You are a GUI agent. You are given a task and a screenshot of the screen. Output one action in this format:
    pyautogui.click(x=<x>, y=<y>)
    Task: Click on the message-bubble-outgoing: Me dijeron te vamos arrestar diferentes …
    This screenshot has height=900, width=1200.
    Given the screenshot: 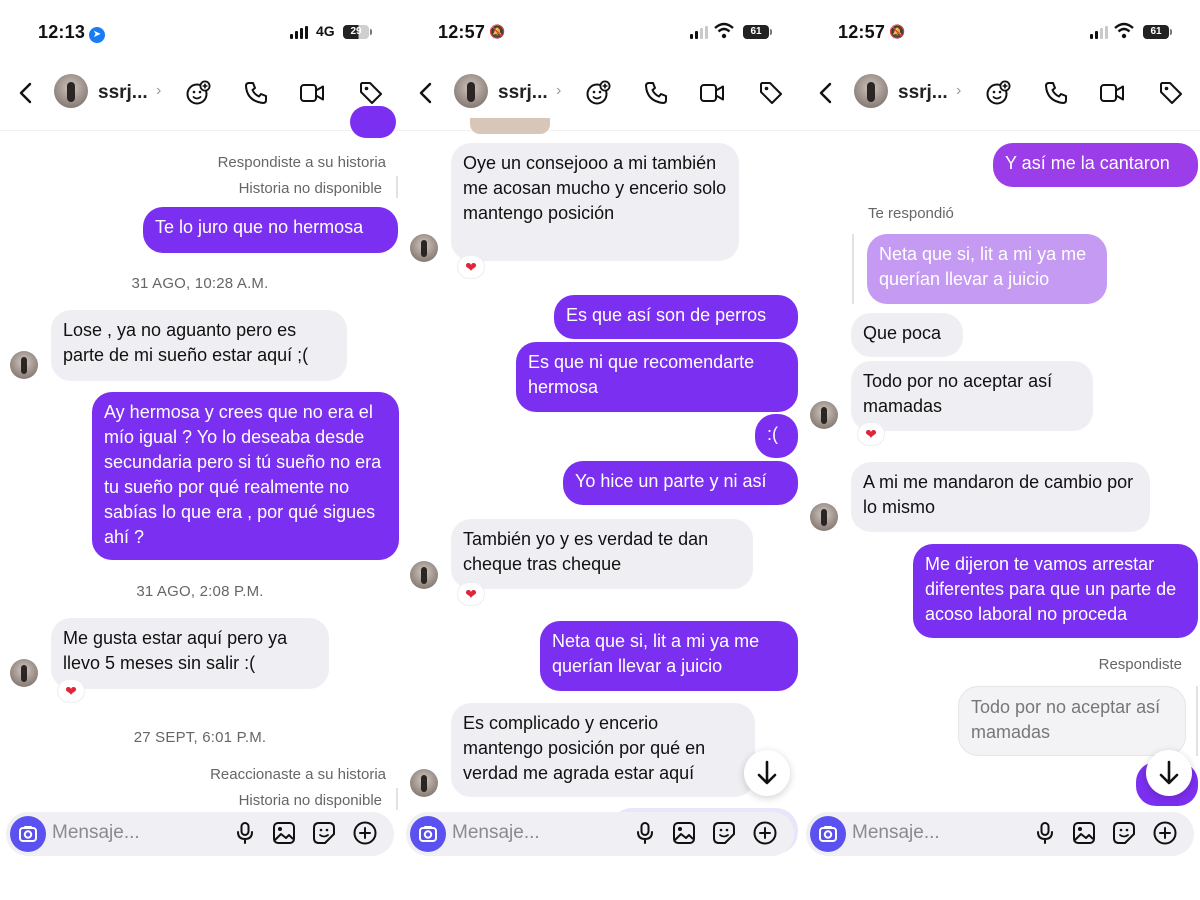 What is the action you would take?
    pyautogui.click(x=1055, y=591)
    